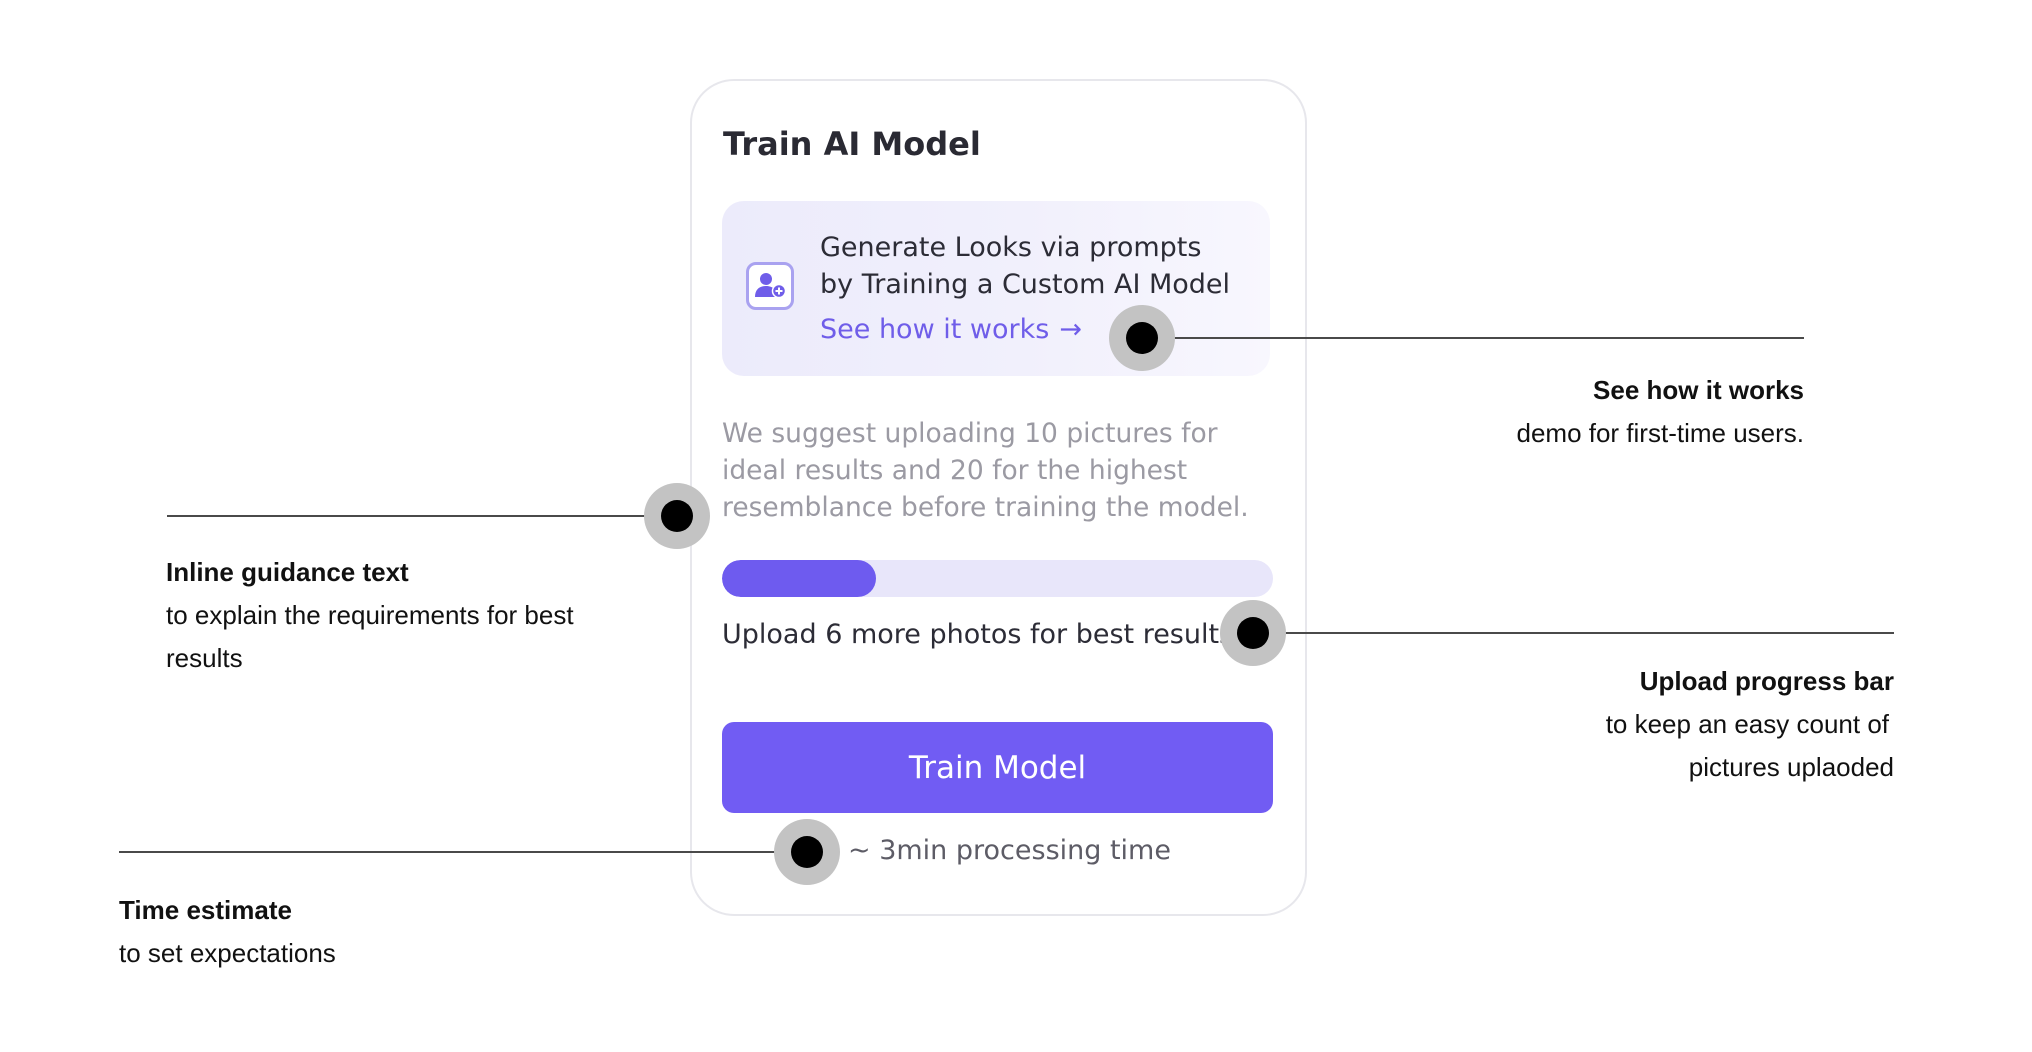 The image size is (2032, 1052). What do you see at coordinates (997, 578) in the screenshot?
I see `upload-progress-bar` at bounding box center [997, 578].